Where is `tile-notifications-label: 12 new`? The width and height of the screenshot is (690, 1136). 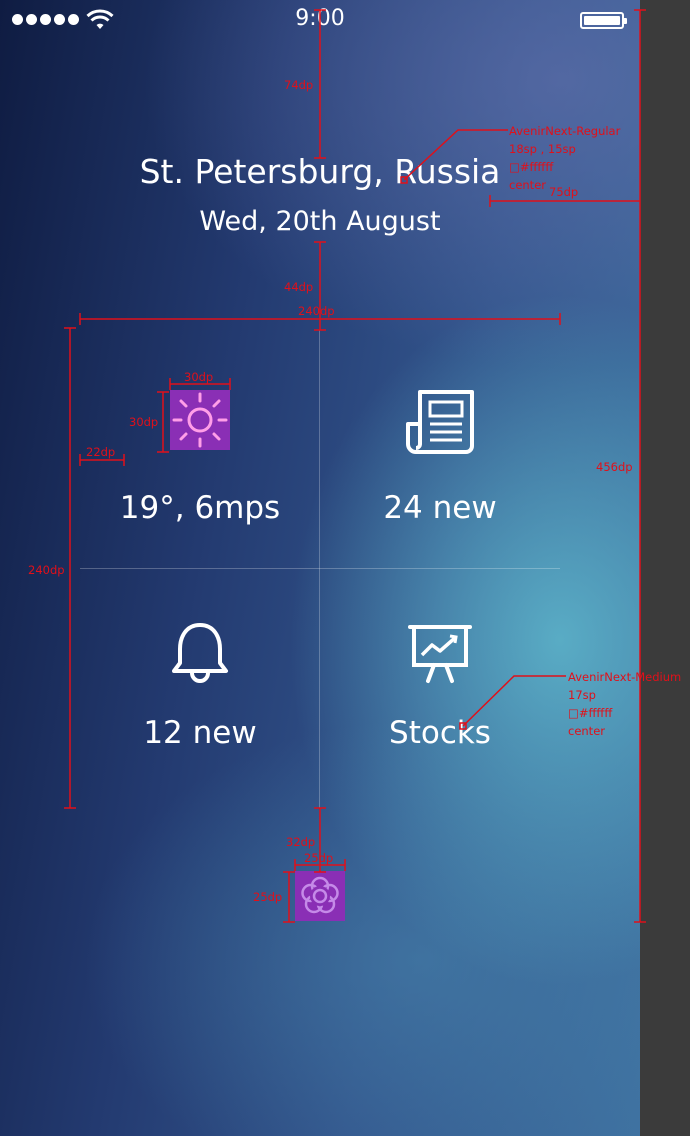 tile-notifications-label: 12 new is located at coordinates (200, 733).